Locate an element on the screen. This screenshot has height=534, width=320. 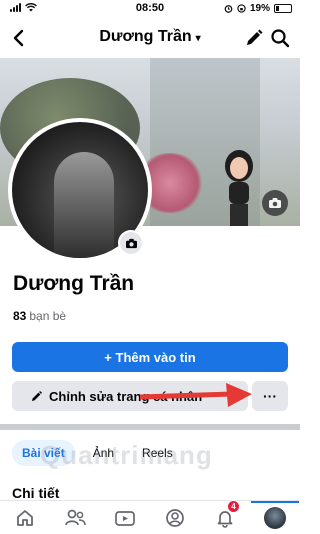
alarm-icon is located at coordinates (228, 9).